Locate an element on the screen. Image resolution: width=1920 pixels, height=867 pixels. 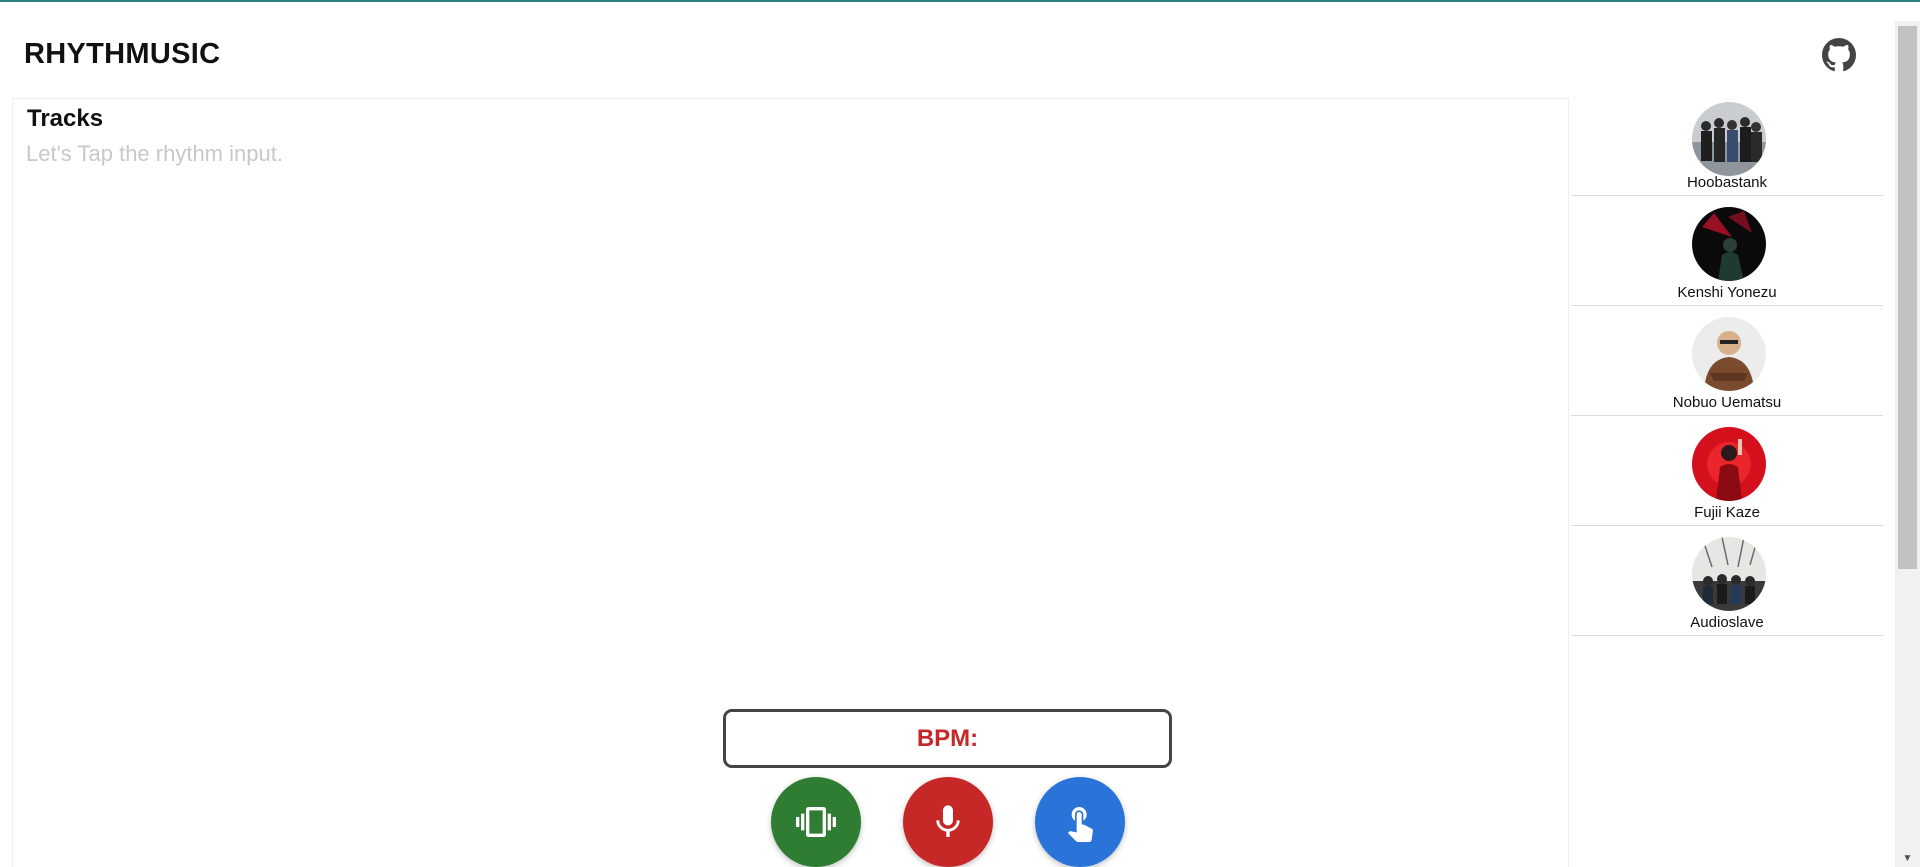
github-link is located at coordinates (1839, 55).